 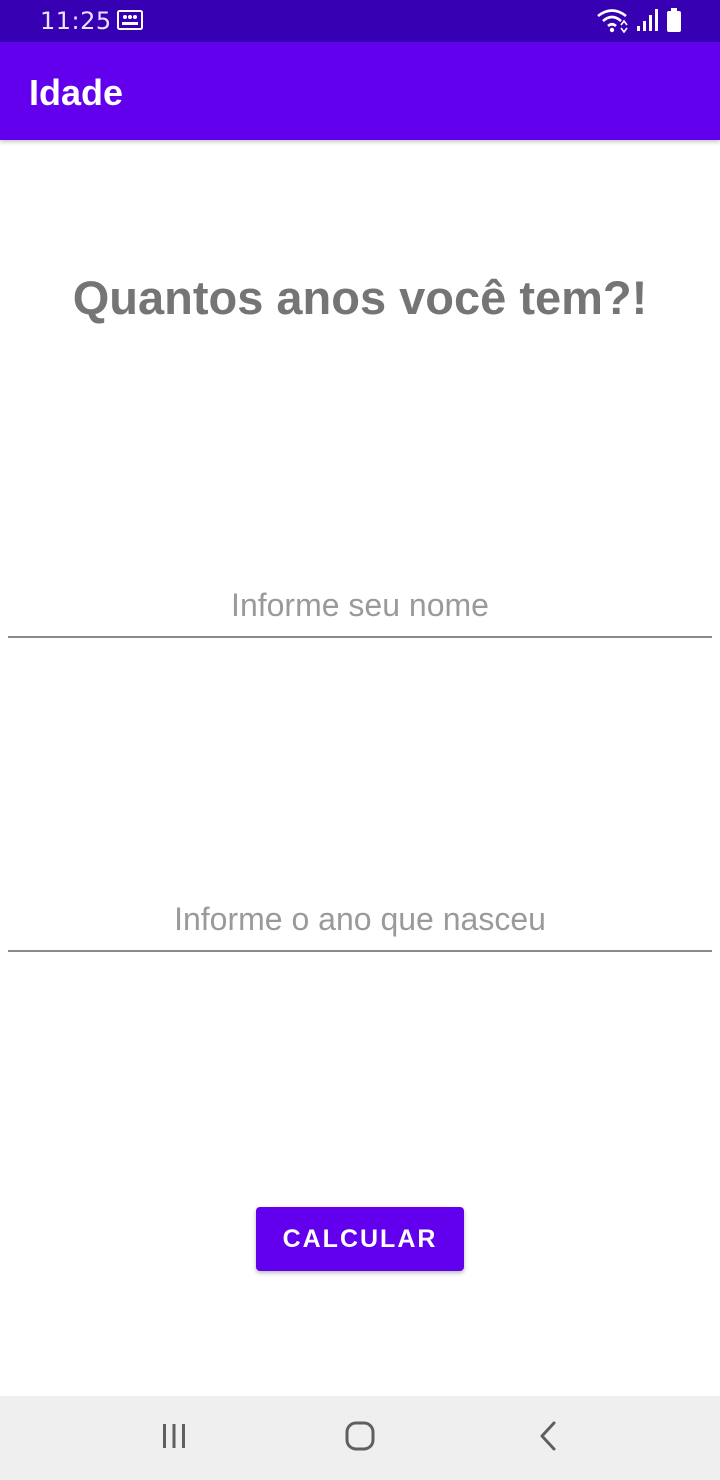 I want to click on navigation-bar, so click(x=360, y=1438).